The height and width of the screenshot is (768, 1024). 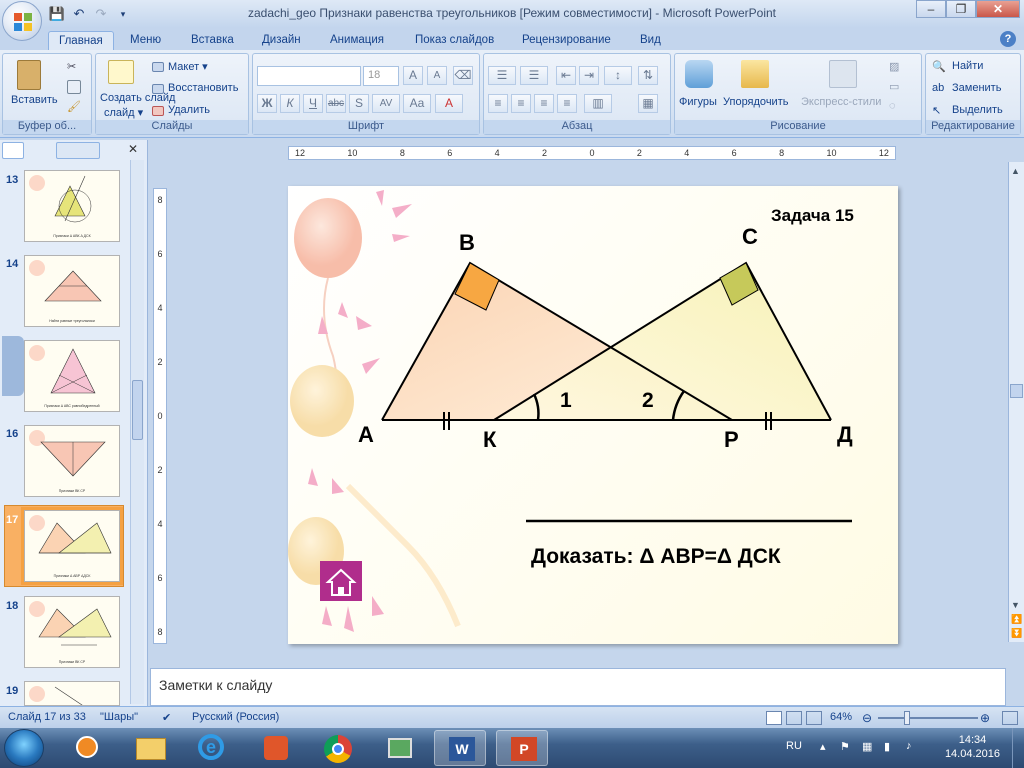 What do you see at coordinates (566, 40) in the screenshot?
I see `tab-review: Рецензирование` at bounding box center [566, 40].